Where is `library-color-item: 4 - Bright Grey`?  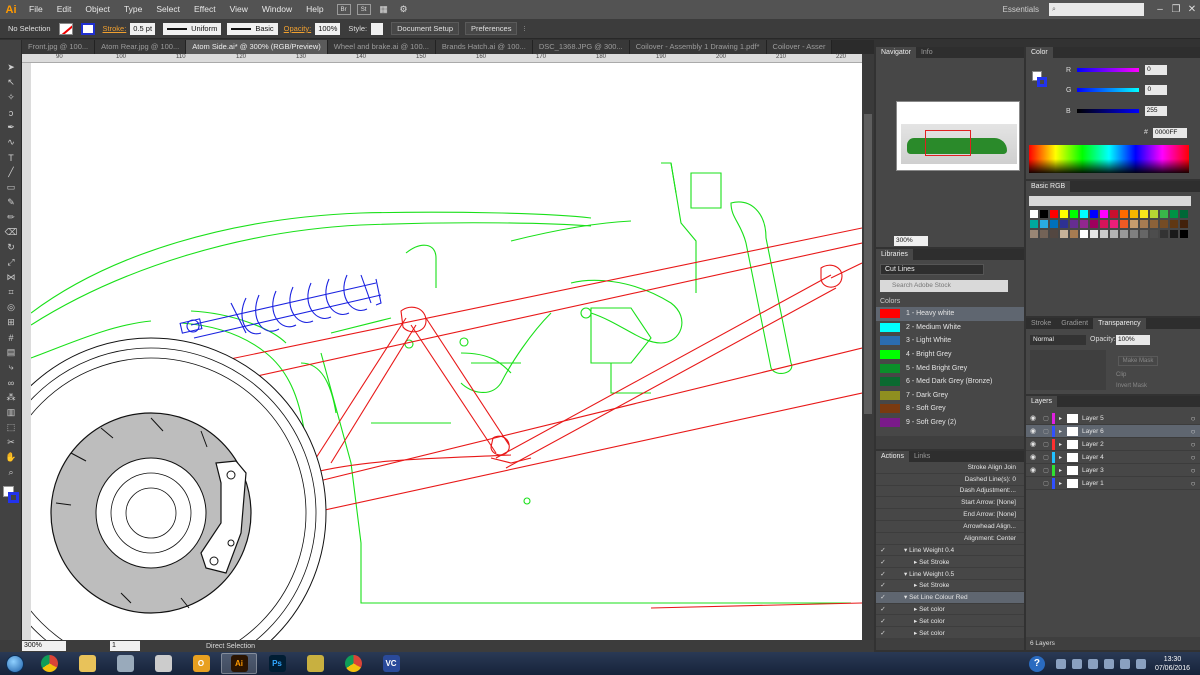 library-color-item: 4 - Bright Grey is located at coordinates (950, 355).